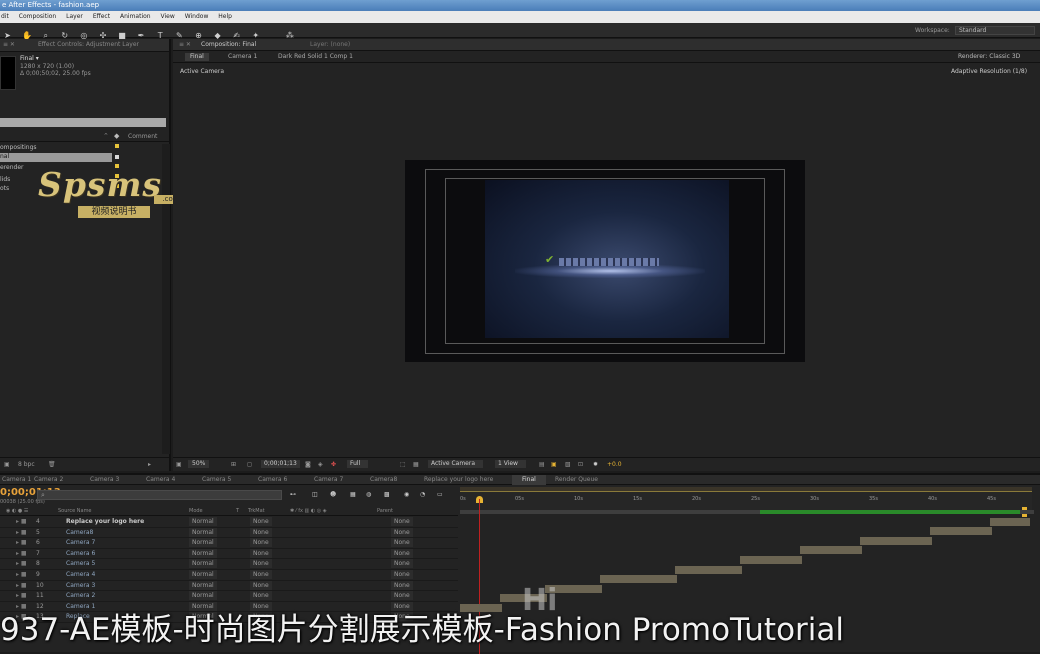 This screenshot has height=654, width=1040. I want to click on tab-layer: Layer: (none), so click(330, 45).